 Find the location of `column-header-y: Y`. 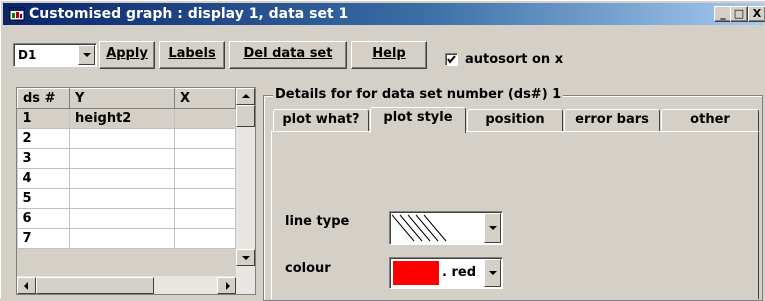

column-header-y: Y is located at coordinates (122, 98).